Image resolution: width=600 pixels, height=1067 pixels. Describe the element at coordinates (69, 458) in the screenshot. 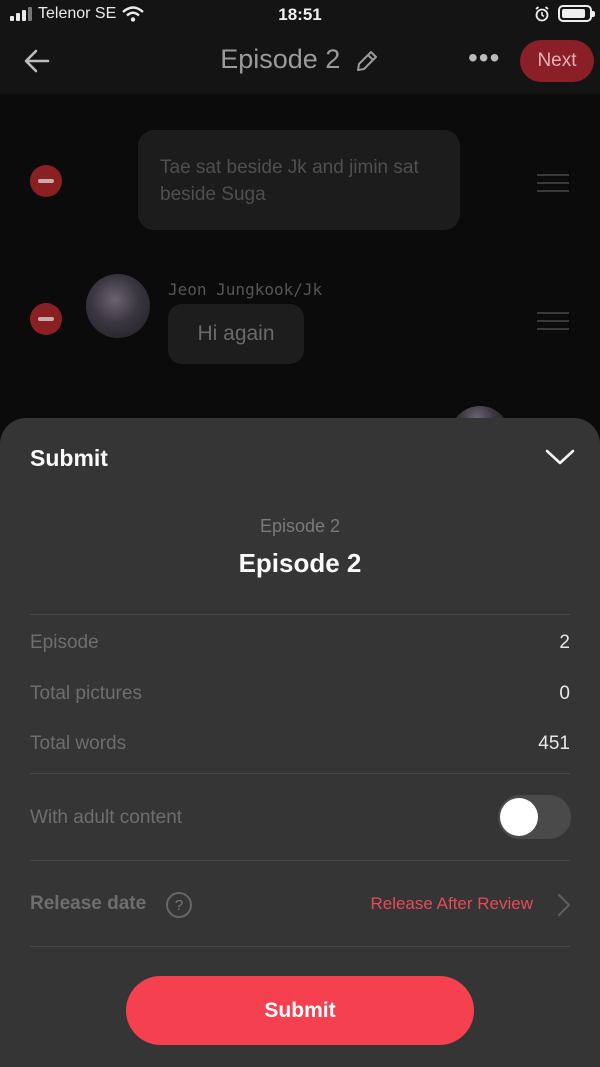

I see `sheet-title: Submit` at that location.